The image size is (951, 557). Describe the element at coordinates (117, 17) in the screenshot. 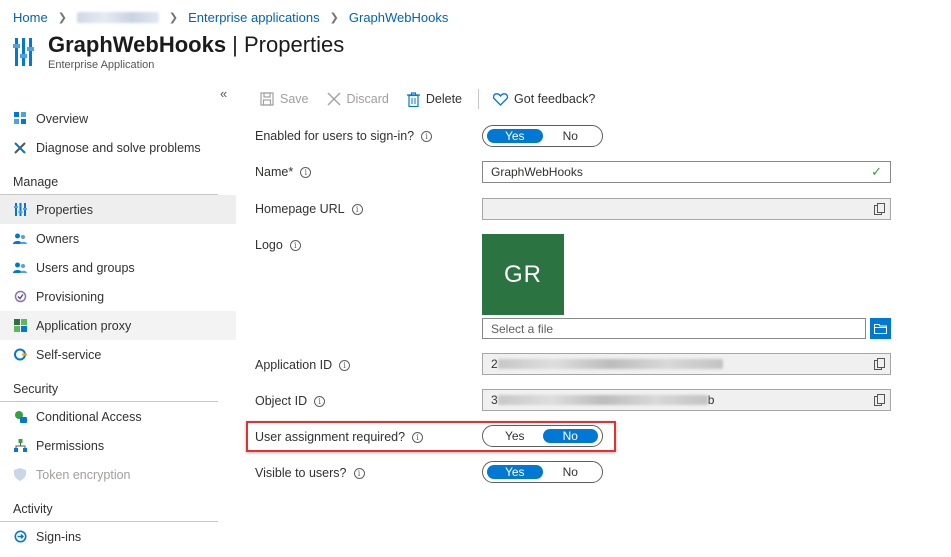

I see `breadcrumb-tenant-redacted` at that location.